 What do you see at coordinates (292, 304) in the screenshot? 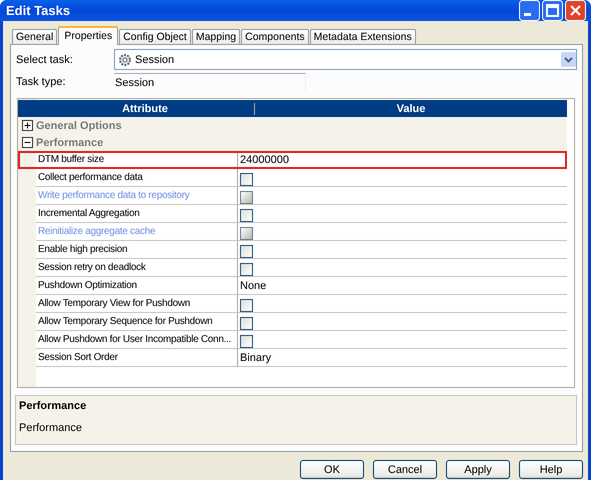
I see `table-row: Allow Temporary View for Pushdown` at bounding box center [292, 304].